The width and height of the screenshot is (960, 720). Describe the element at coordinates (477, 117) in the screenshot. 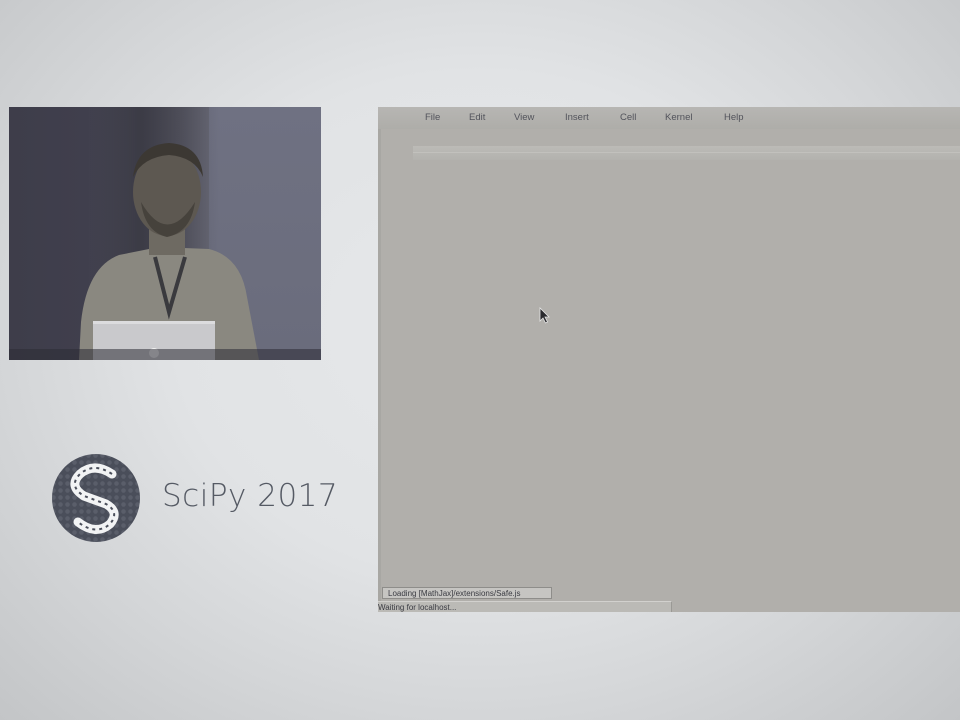

I see `menu-edit: Edit` at that location.